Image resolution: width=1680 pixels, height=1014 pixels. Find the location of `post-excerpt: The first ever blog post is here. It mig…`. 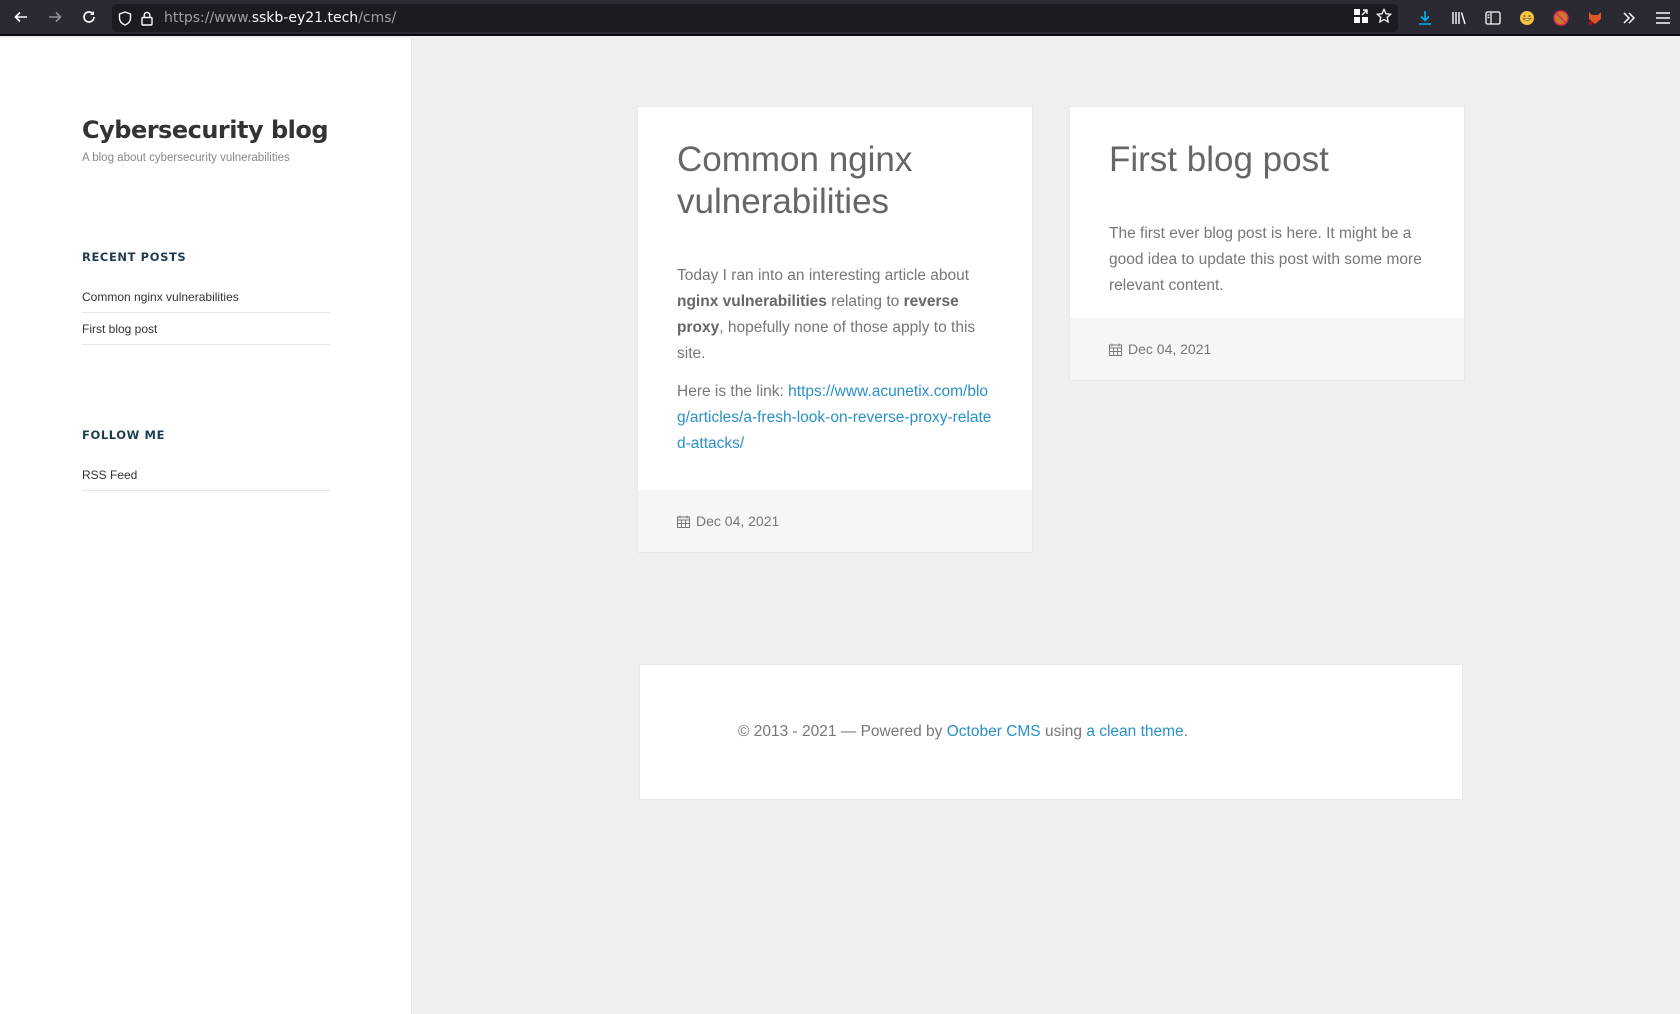

post-excerpt: The first ever blog post is here. It mig… is located at coordinates (1265, 259).